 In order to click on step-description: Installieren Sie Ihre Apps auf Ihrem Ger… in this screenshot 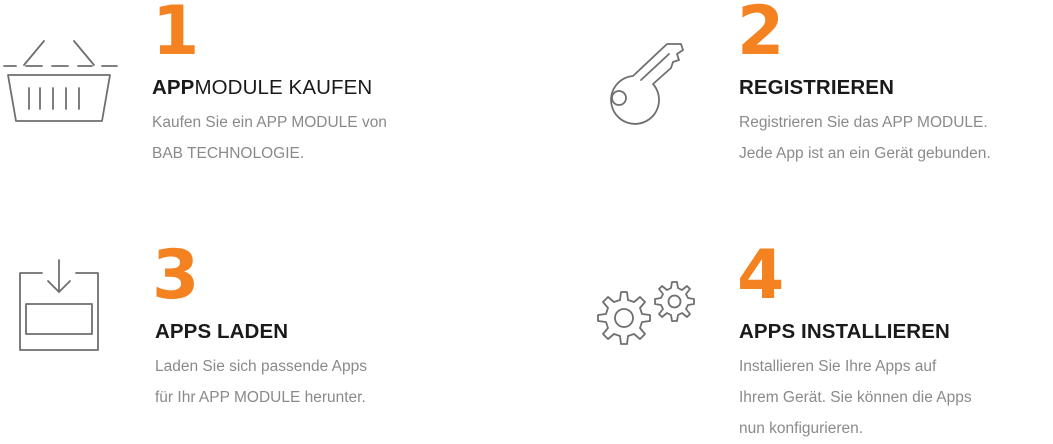, I will do `click(855, 397)`.